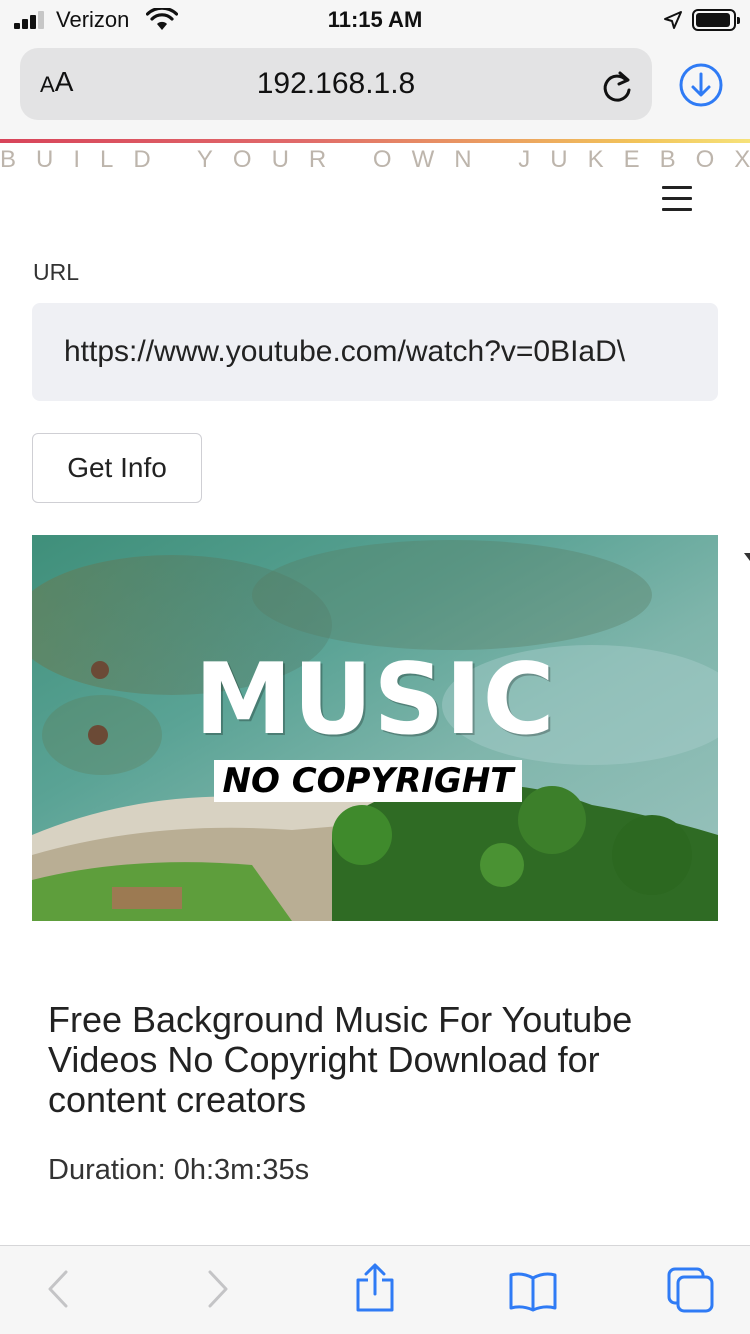 Image resolution: width=750 pixels, height=1334 pixels. What do you see at coordinates (375, 352) in the screenshot?
I see `url-input` at bounding box center [375, 352].